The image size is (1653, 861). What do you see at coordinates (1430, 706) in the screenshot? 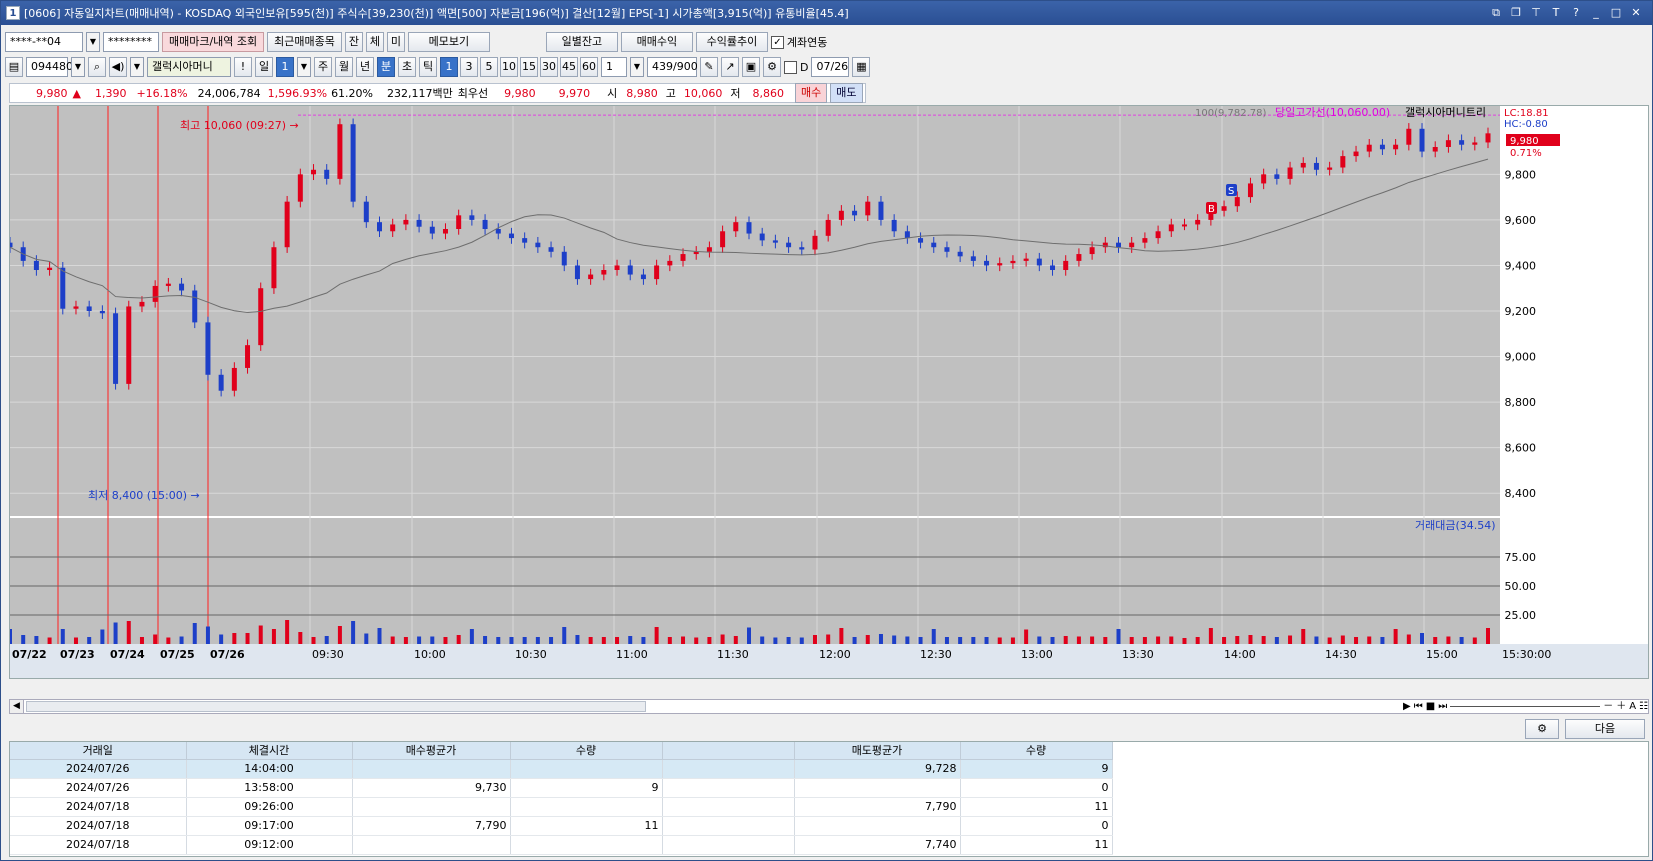
I see `stop-icon: ■` at bounding box center [1430, 706].